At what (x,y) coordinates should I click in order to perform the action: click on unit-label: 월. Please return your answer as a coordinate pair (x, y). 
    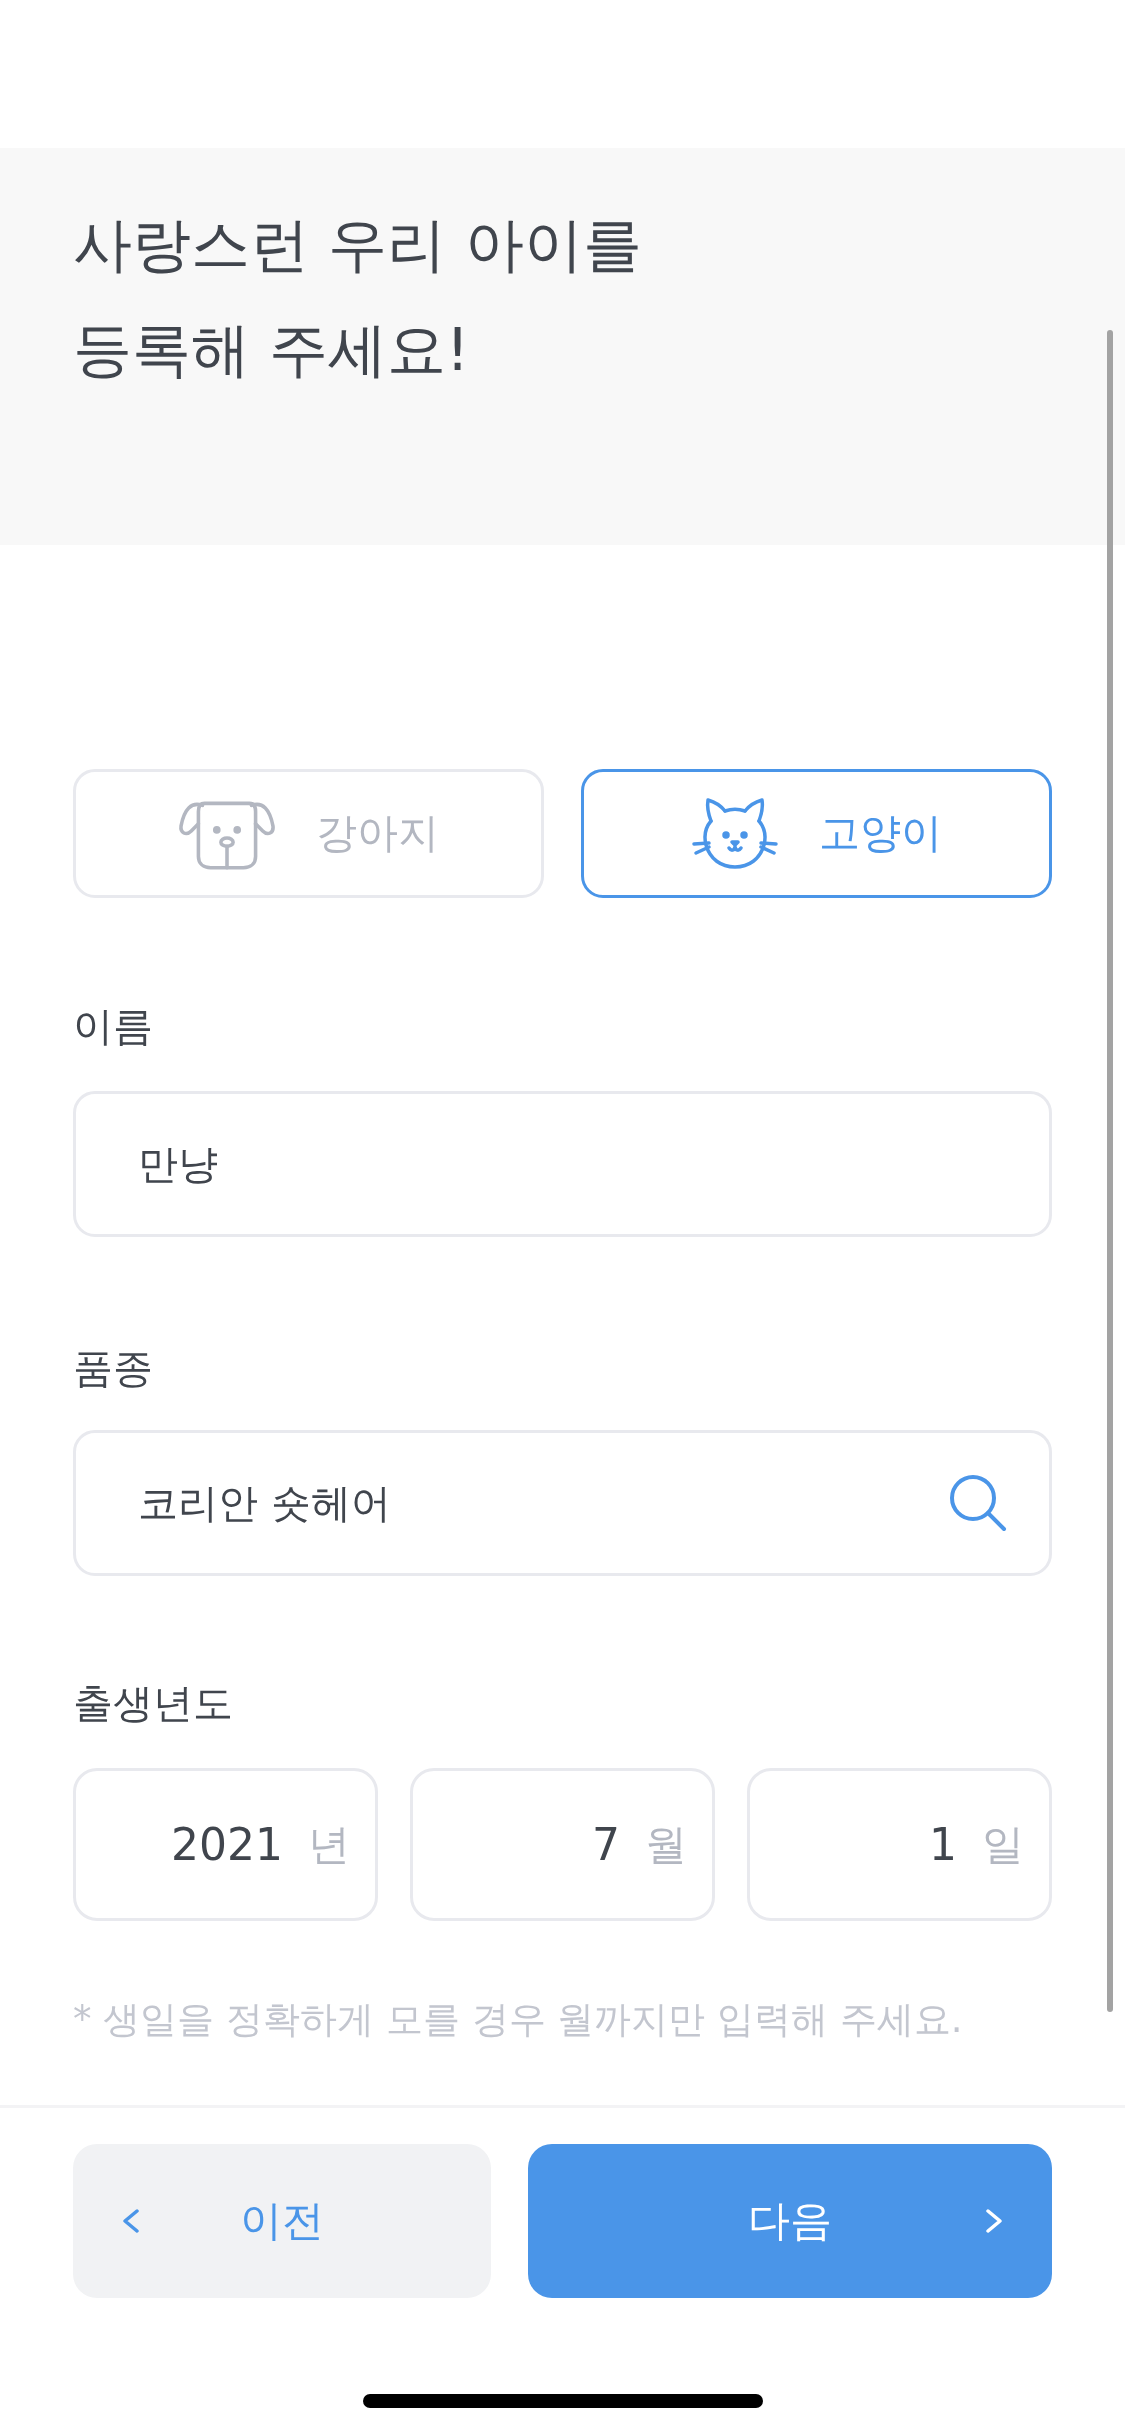
    Looking at the image, I should click on (666, 1844).